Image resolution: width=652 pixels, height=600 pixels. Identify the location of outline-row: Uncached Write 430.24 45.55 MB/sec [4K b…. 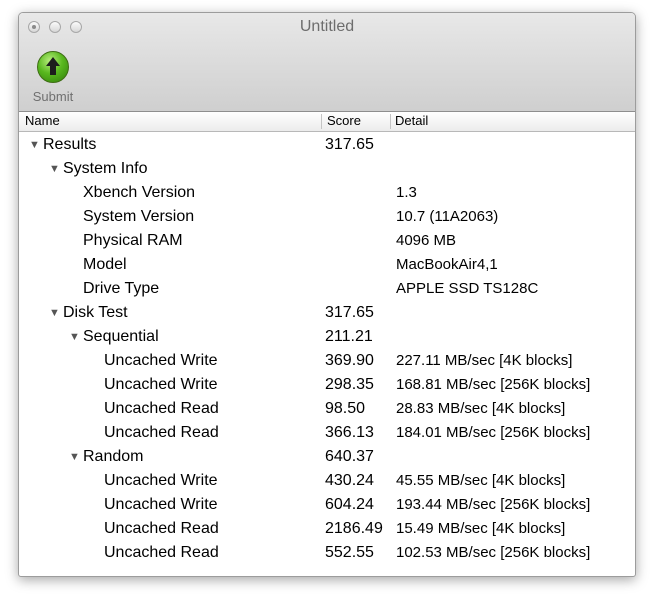
(327, 482).